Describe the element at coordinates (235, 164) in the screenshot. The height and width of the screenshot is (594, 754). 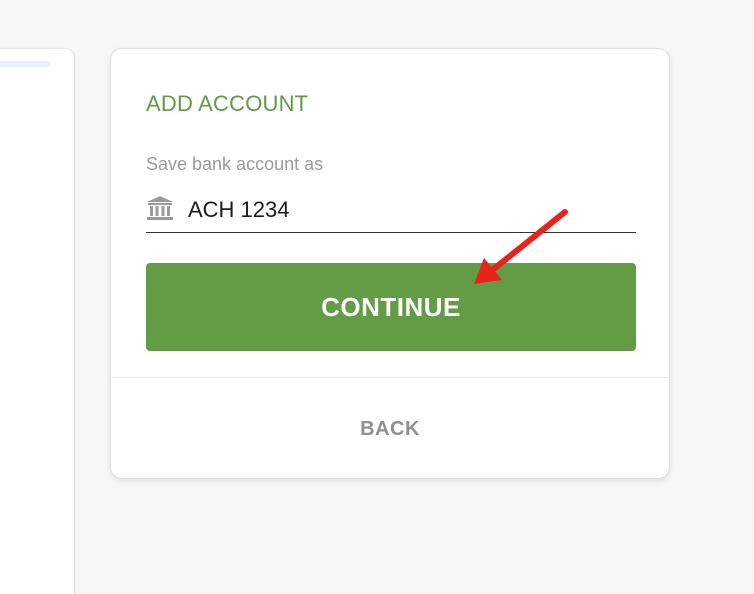
I see `account-name-label: Save bank account as` at that location.